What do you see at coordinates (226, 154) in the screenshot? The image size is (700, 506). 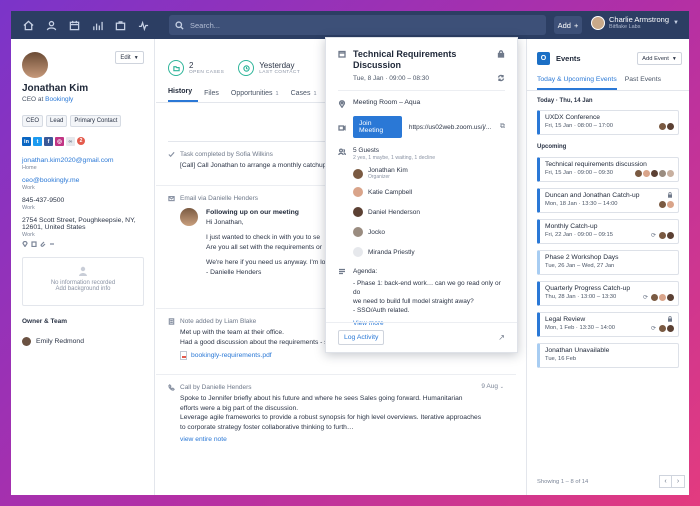 I see `feed-head-text: Task completed by Sofia Wilkins` at bounding box center [226, 154].